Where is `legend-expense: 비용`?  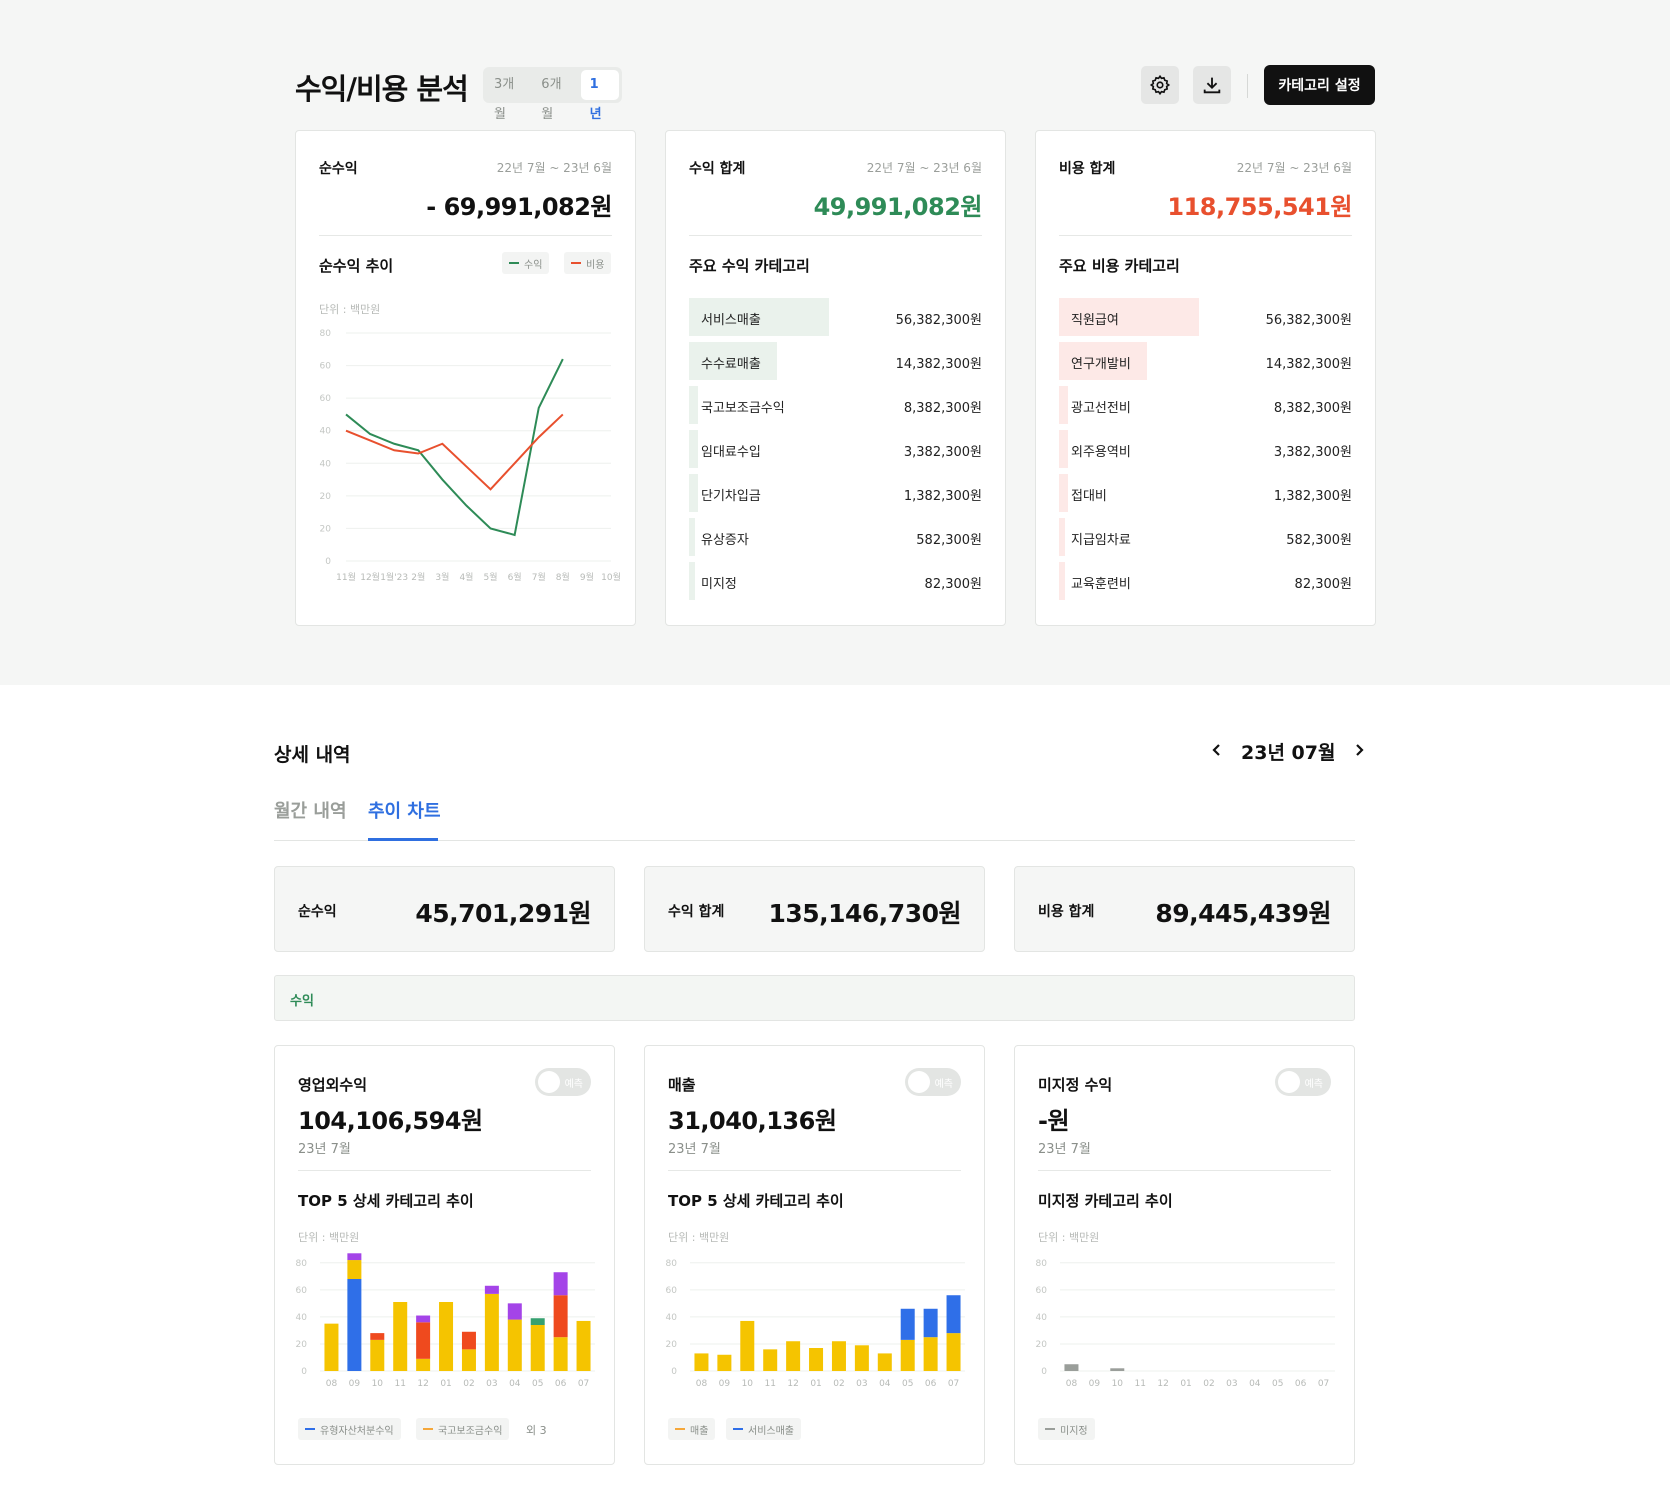
legend-expense: 비용 is located at coordinates (588, 263).